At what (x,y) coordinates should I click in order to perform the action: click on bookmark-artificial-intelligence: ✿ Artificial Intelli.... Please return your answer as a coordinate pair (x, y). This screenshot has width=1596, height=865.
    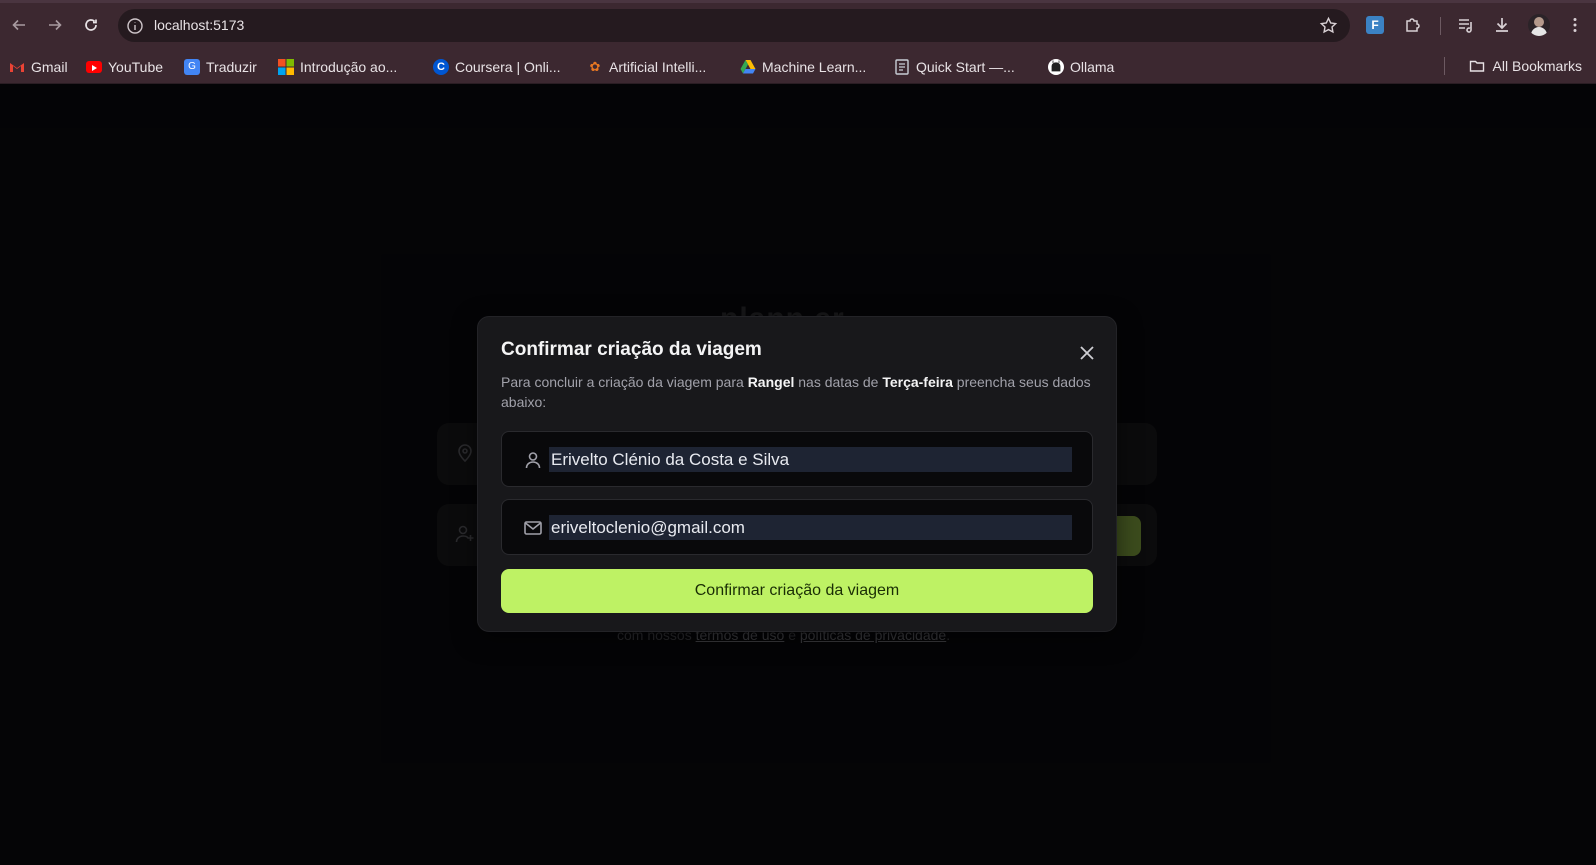
    Looking at the image, I should click on (647, 67).